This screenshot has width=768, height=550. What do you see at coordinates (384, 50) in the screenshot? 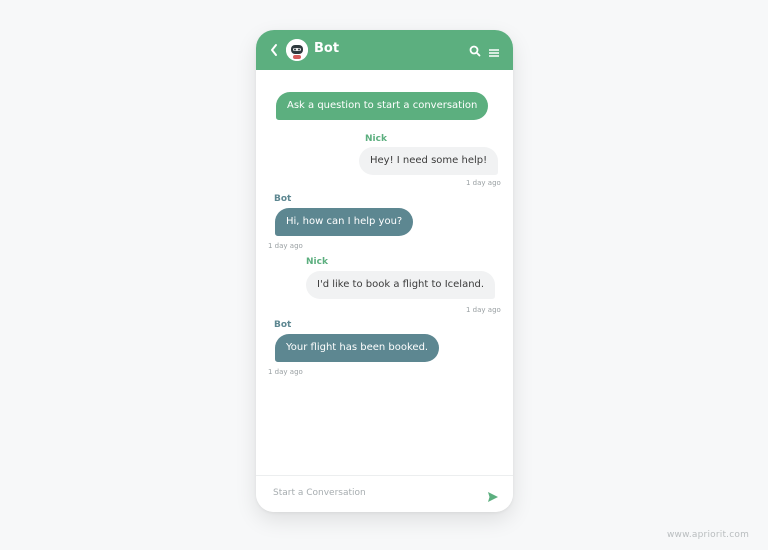
I see `chat-header: Bot` at bounding box center [384, 50].